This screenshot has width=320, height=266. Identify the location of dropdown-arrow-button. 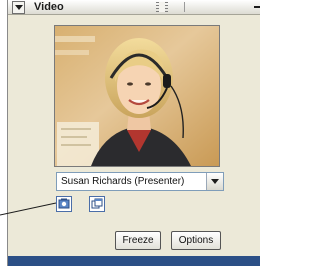
(214, 181).